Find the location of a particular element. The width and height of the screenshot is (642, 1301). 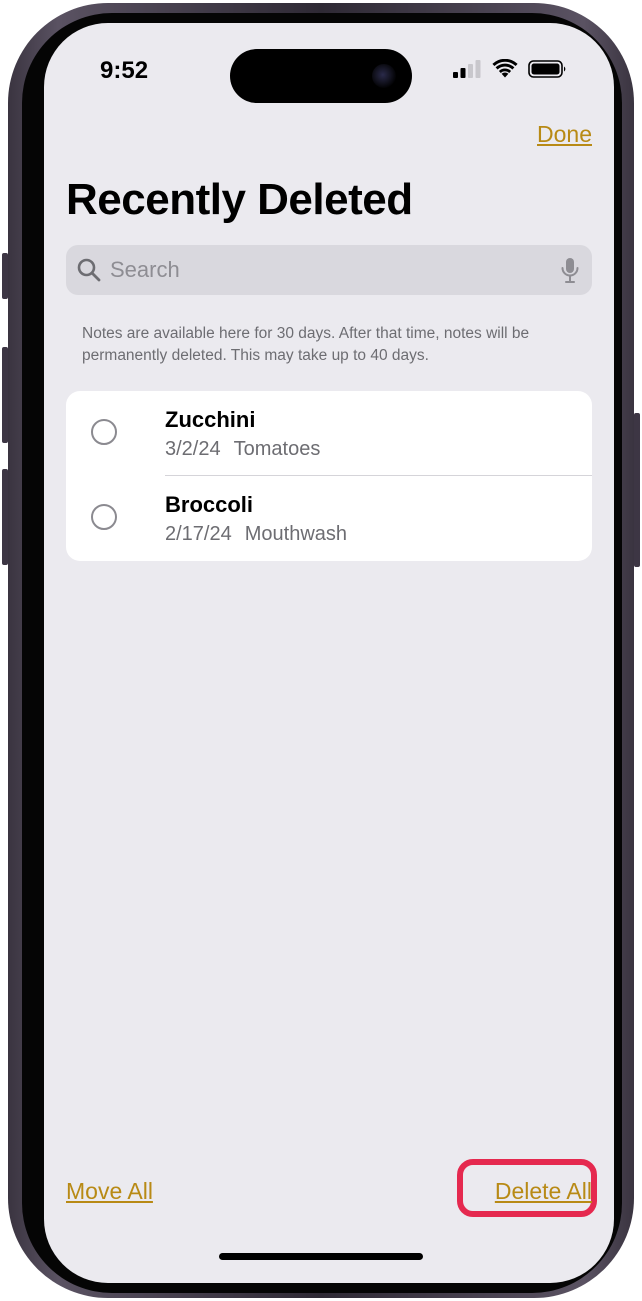

note-meta: 3/2/24 Tomatoes is located at coordinates (242, 449).